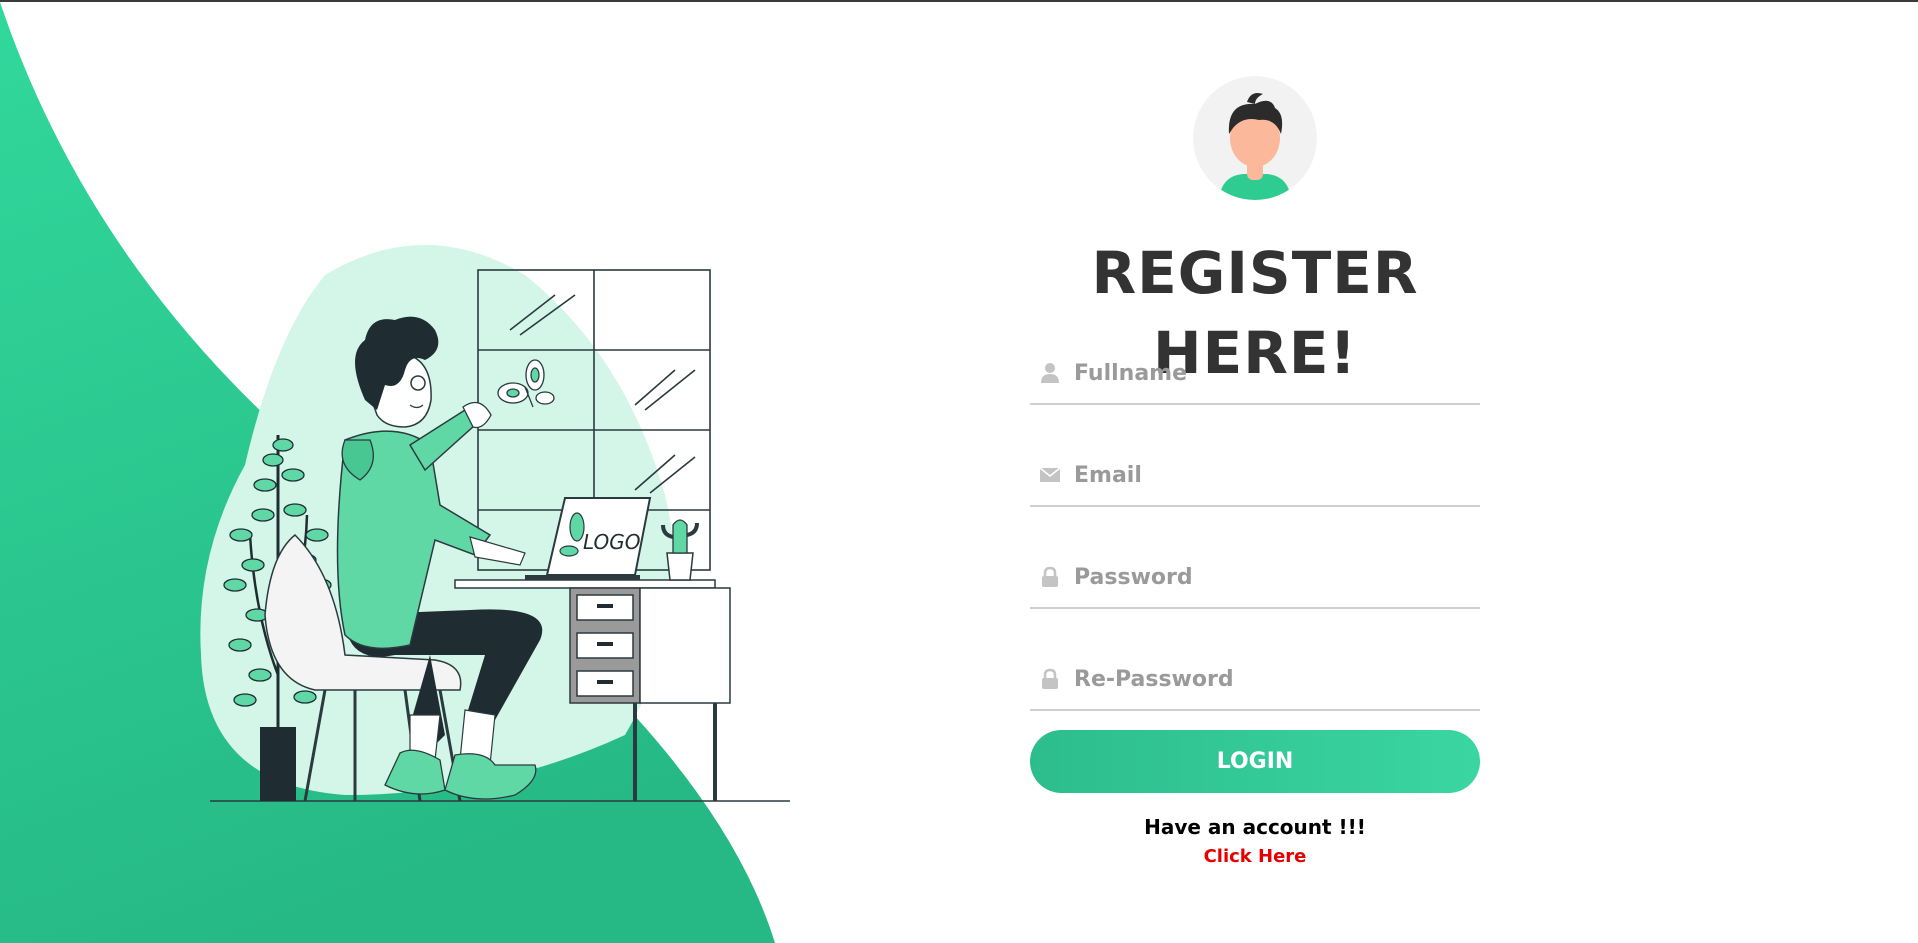 This screenshot has height=943, width=1918. Describe the element at coordinates (1274, 577) in the screenshot. I see `password-input` at that location.